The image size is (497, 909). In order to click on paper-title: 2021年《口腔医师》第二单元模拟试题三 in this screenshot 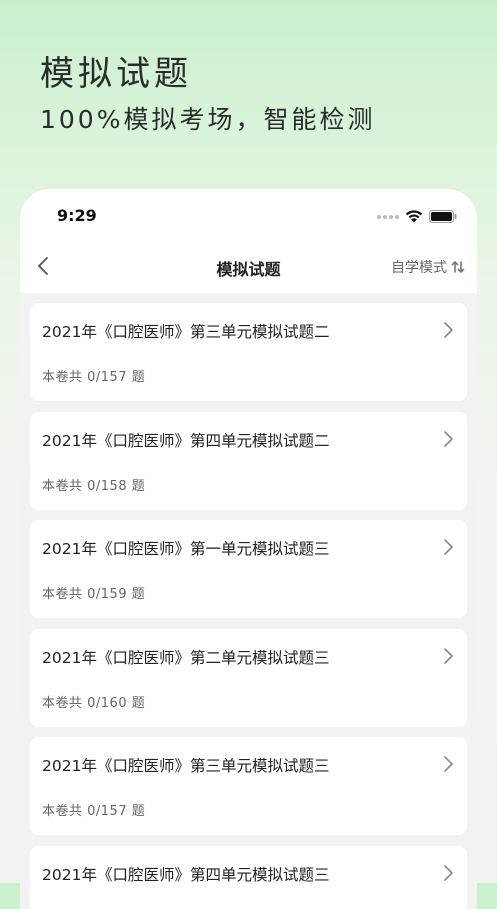, I will do `click(185, 657)`.